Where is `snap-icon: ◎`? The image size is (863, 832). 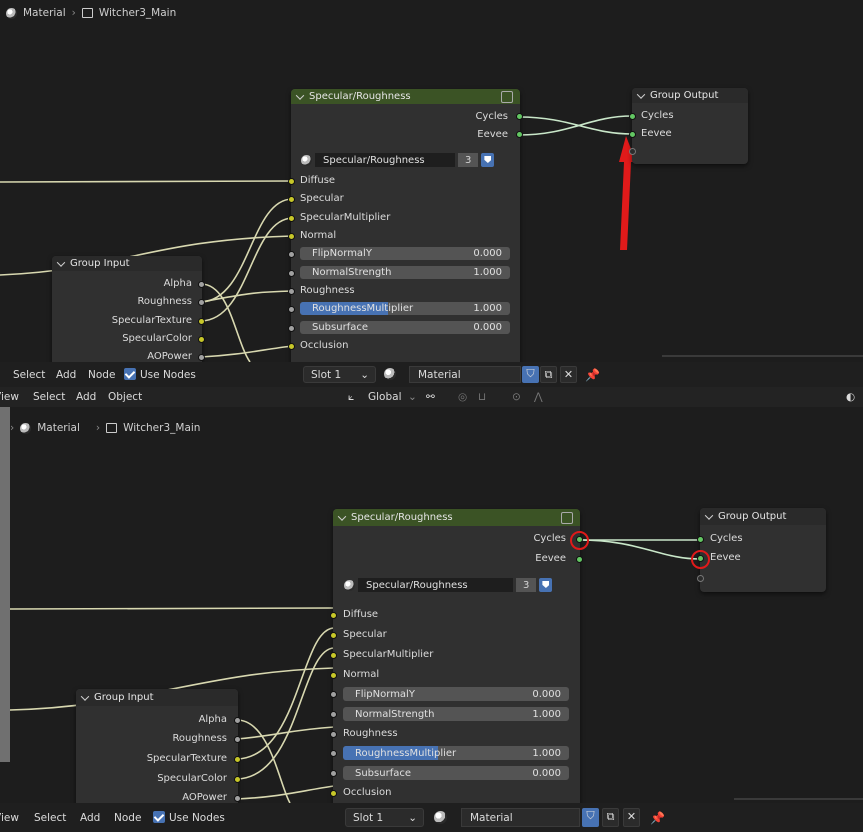 snap-icon: ◎ is located at coordinates (462, 397).